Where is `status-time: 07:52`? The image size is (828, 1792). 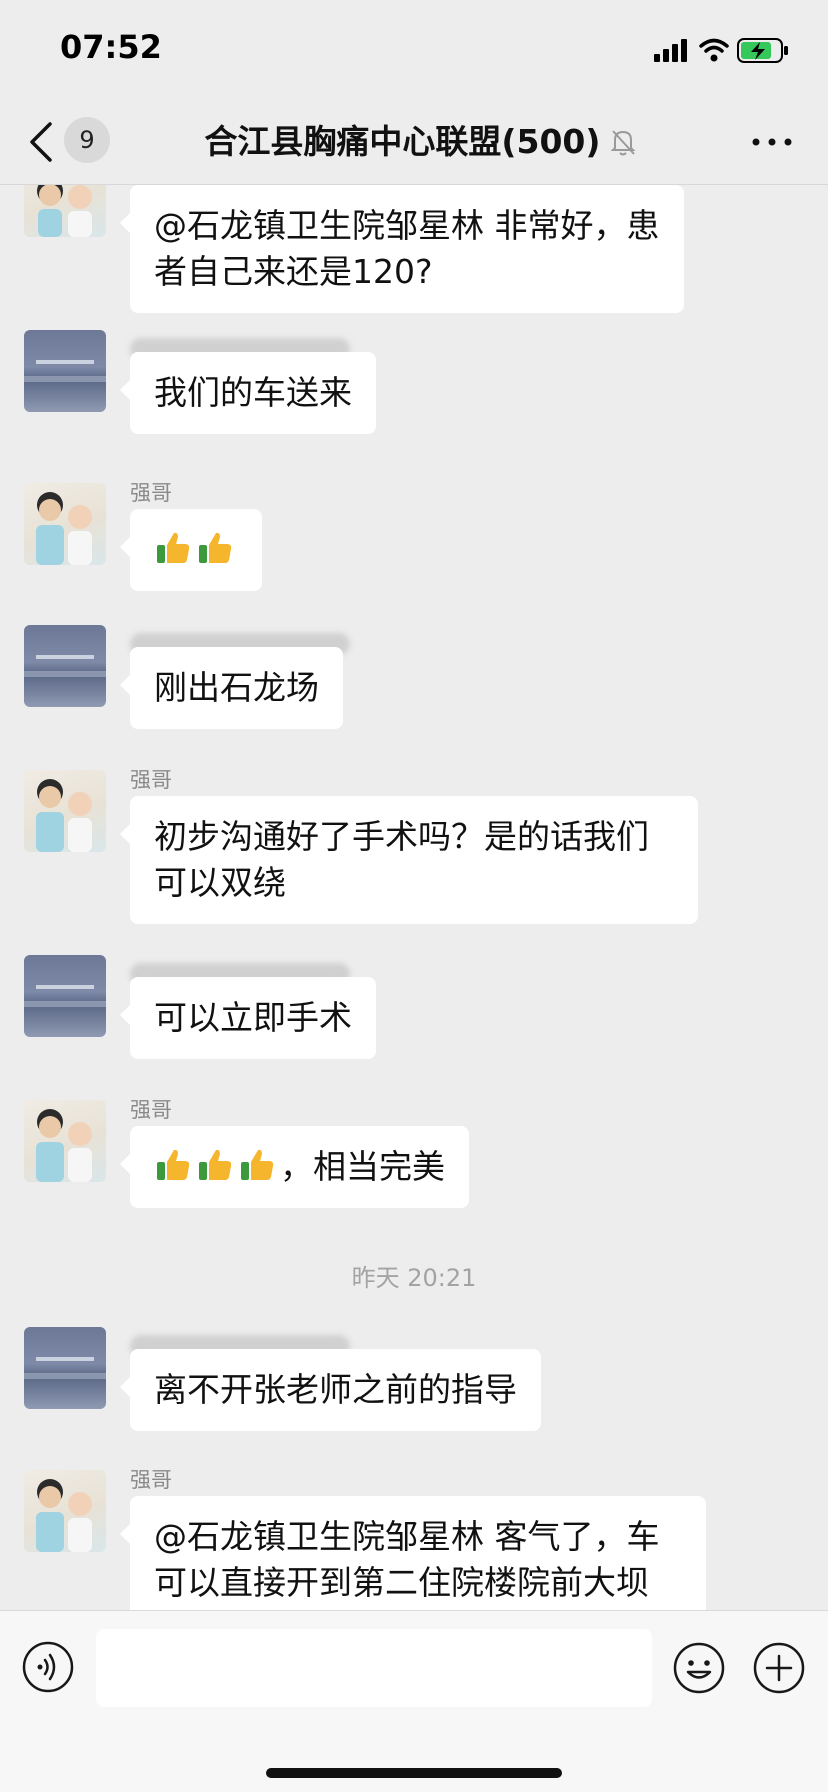 status-time: 07:52 is located at coordinates (111, 47).